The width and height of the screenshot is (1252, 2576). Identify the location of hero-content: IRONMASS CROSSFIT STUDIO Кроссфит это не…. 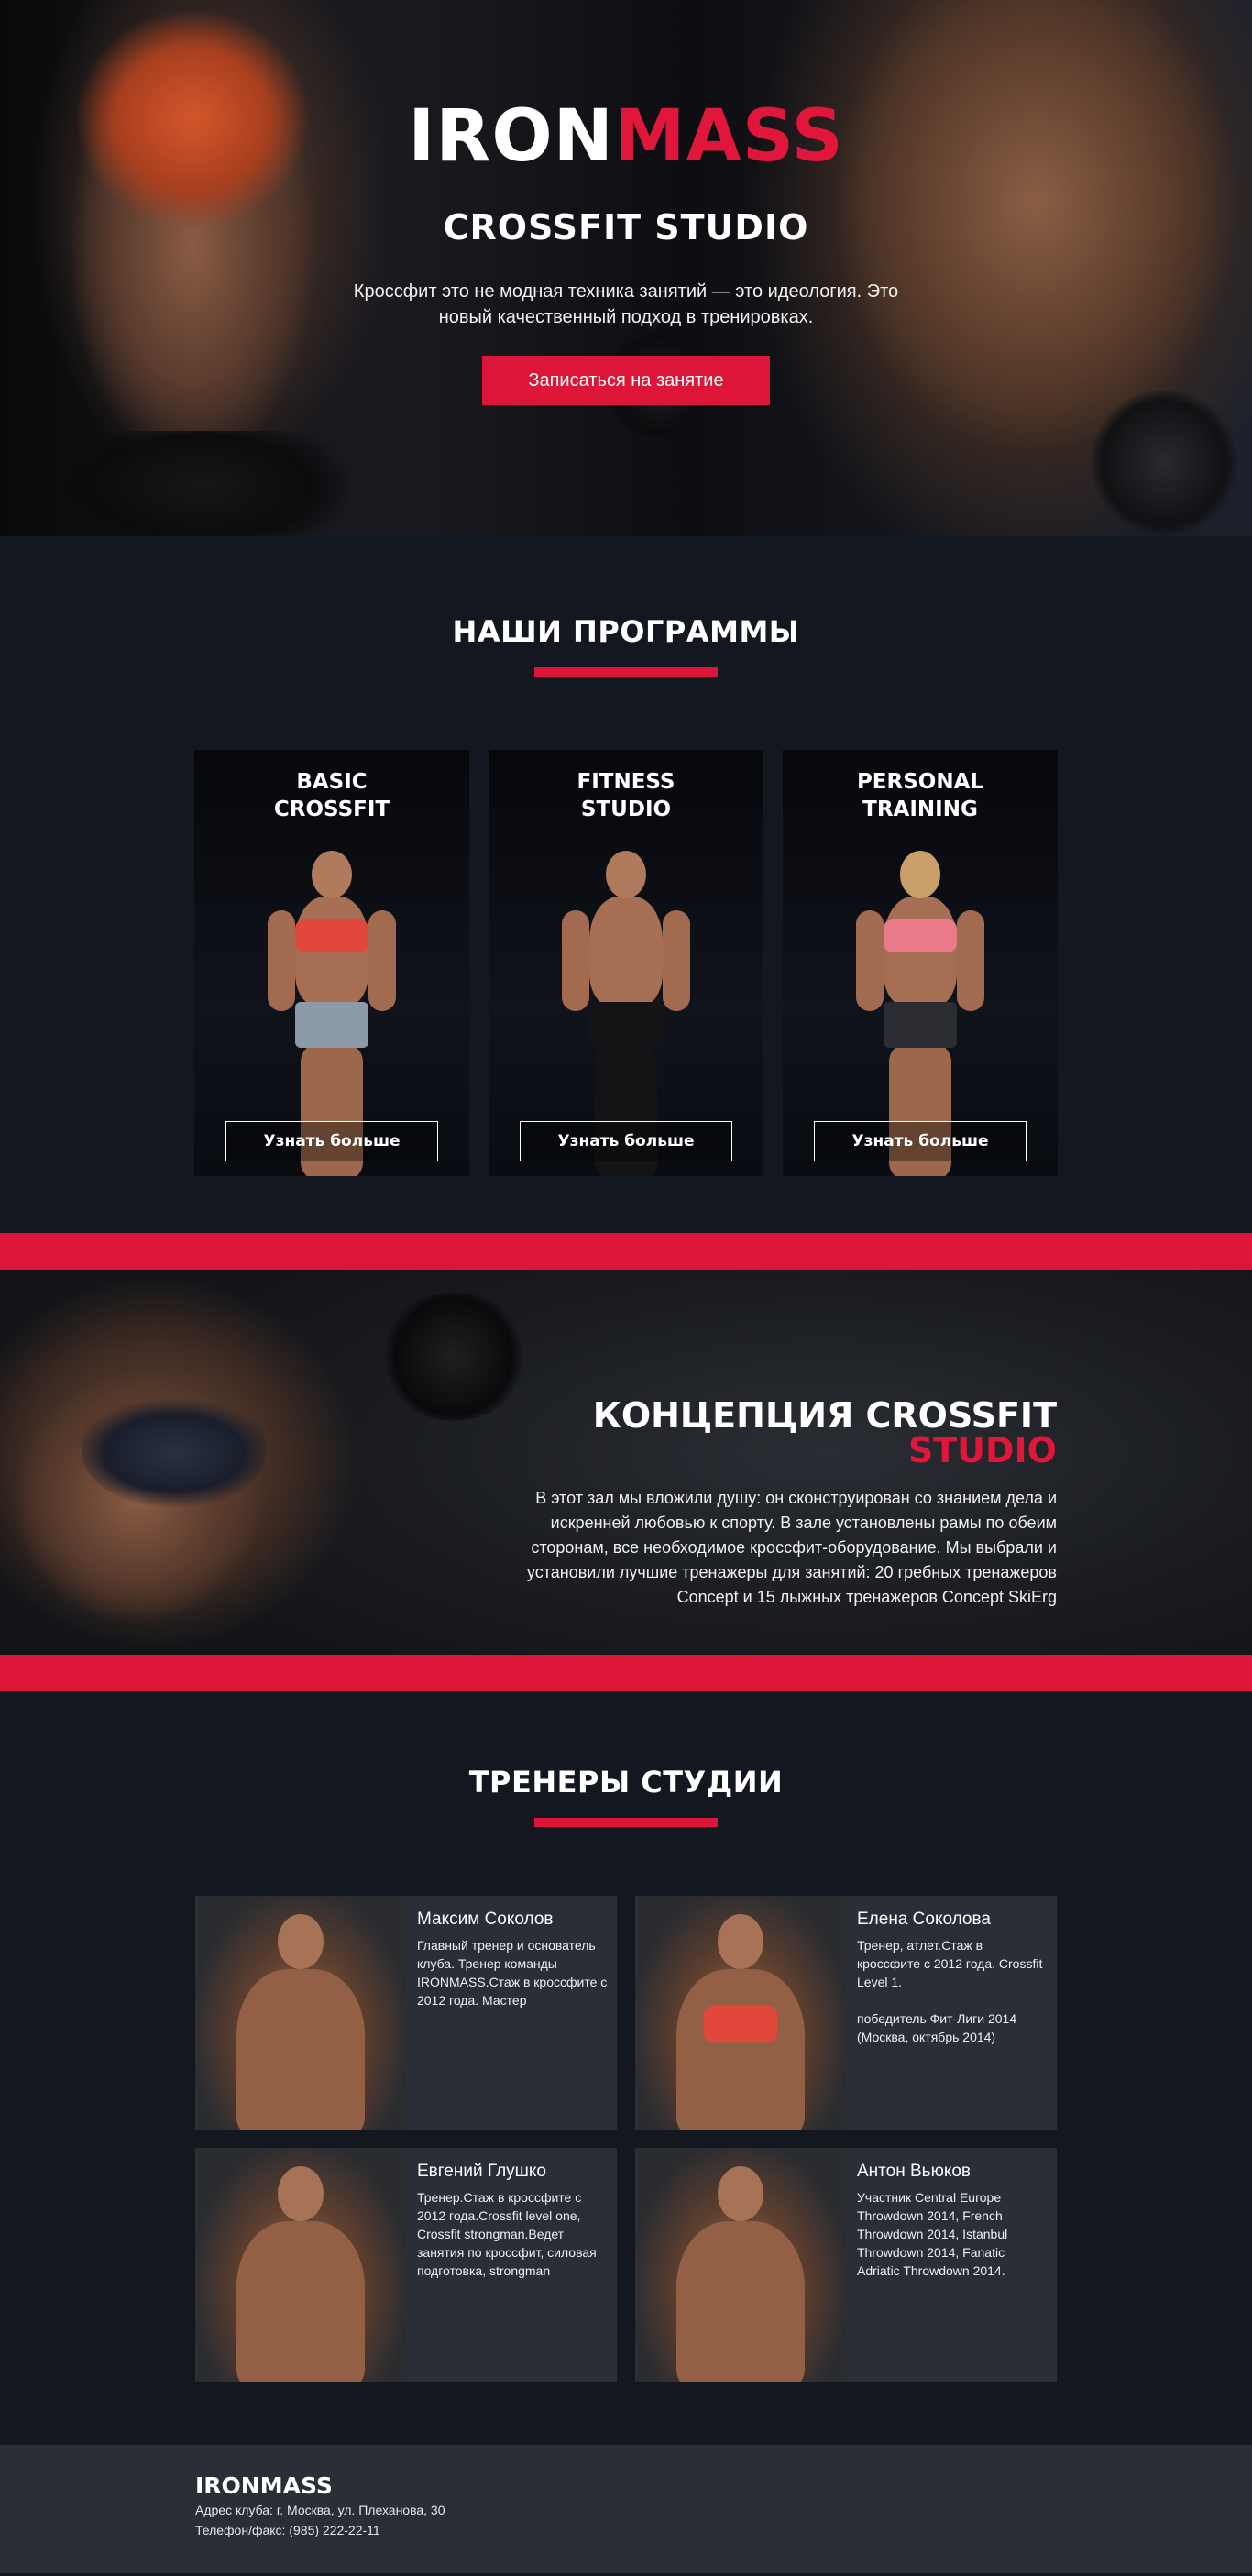
(626, 253).